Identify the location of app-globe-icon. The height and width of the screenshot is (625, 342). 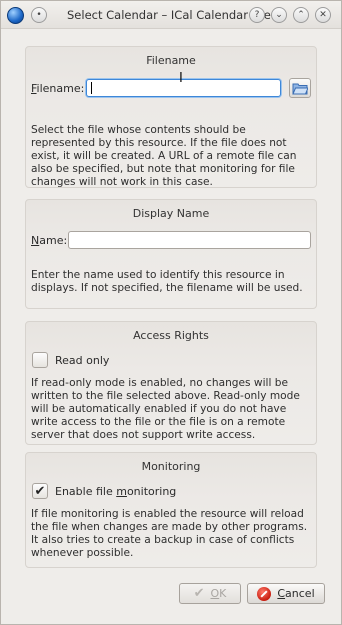
(15, 15).